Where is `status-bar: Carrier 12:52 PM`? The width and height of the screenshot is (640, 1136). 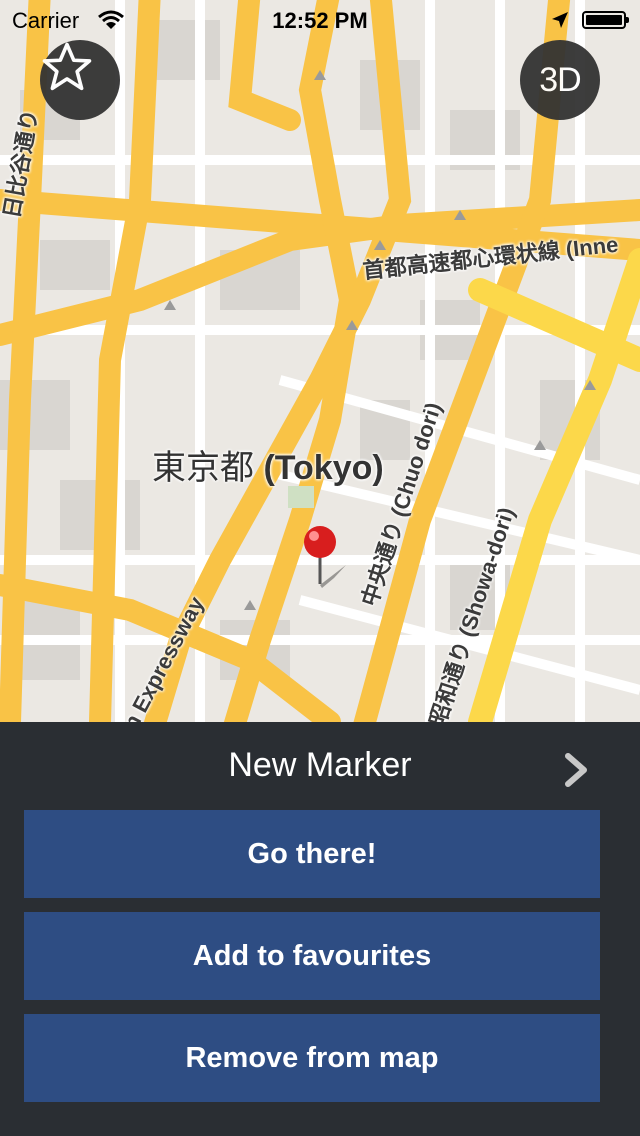 status-bar: Carrier 12:52 PM is located at coordinates (320, 20).